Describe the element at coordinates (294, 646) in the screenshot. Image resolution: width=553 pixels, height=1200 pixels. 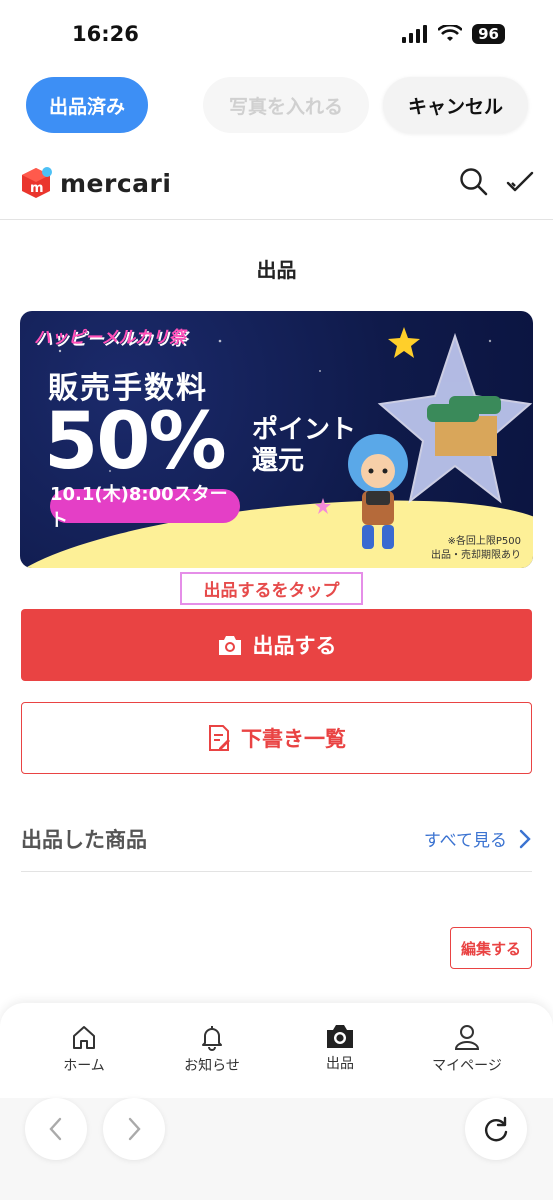
I see `list-item-label: 出品する` at that location.